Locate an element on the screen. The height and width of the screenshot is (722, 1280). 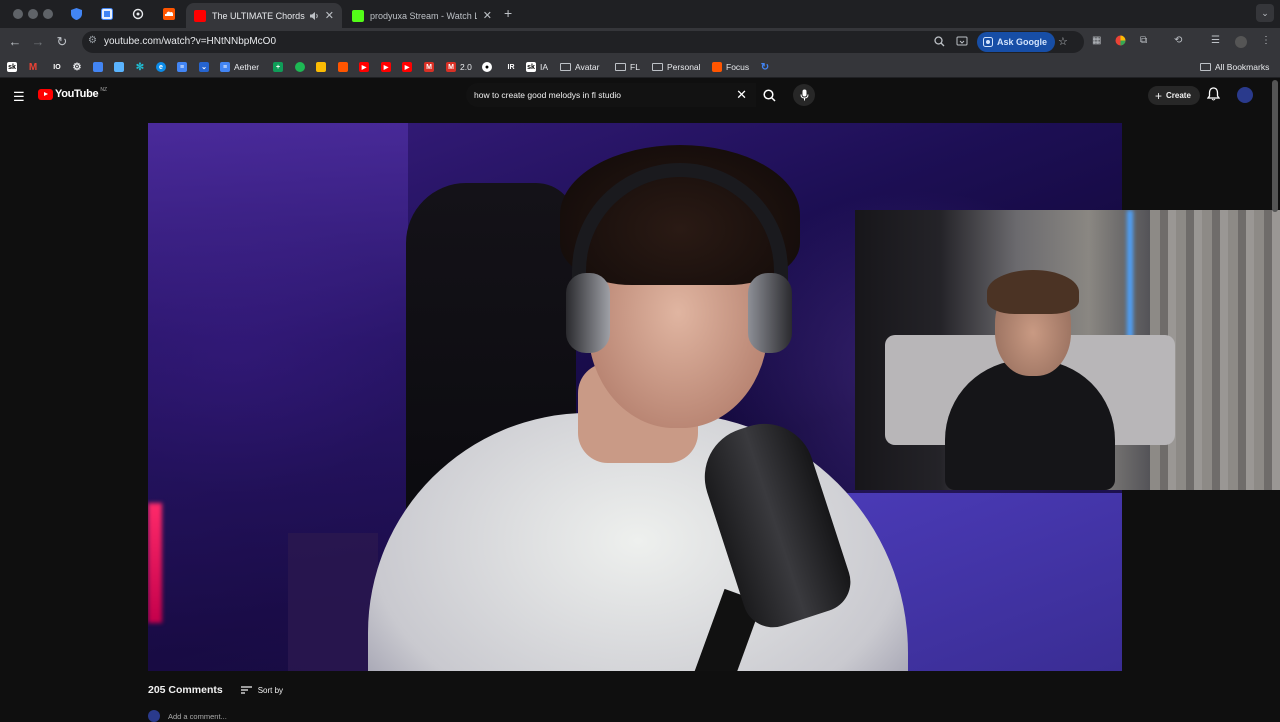
bookmark-focus: Focus is located at coordinates (730, 67).